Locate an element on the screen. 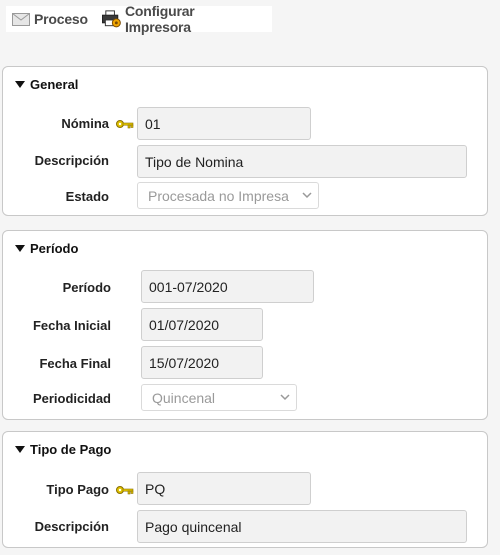 This screenshot has height=555, width=500. periodo-header: Período is located at coordinates (46, 248).